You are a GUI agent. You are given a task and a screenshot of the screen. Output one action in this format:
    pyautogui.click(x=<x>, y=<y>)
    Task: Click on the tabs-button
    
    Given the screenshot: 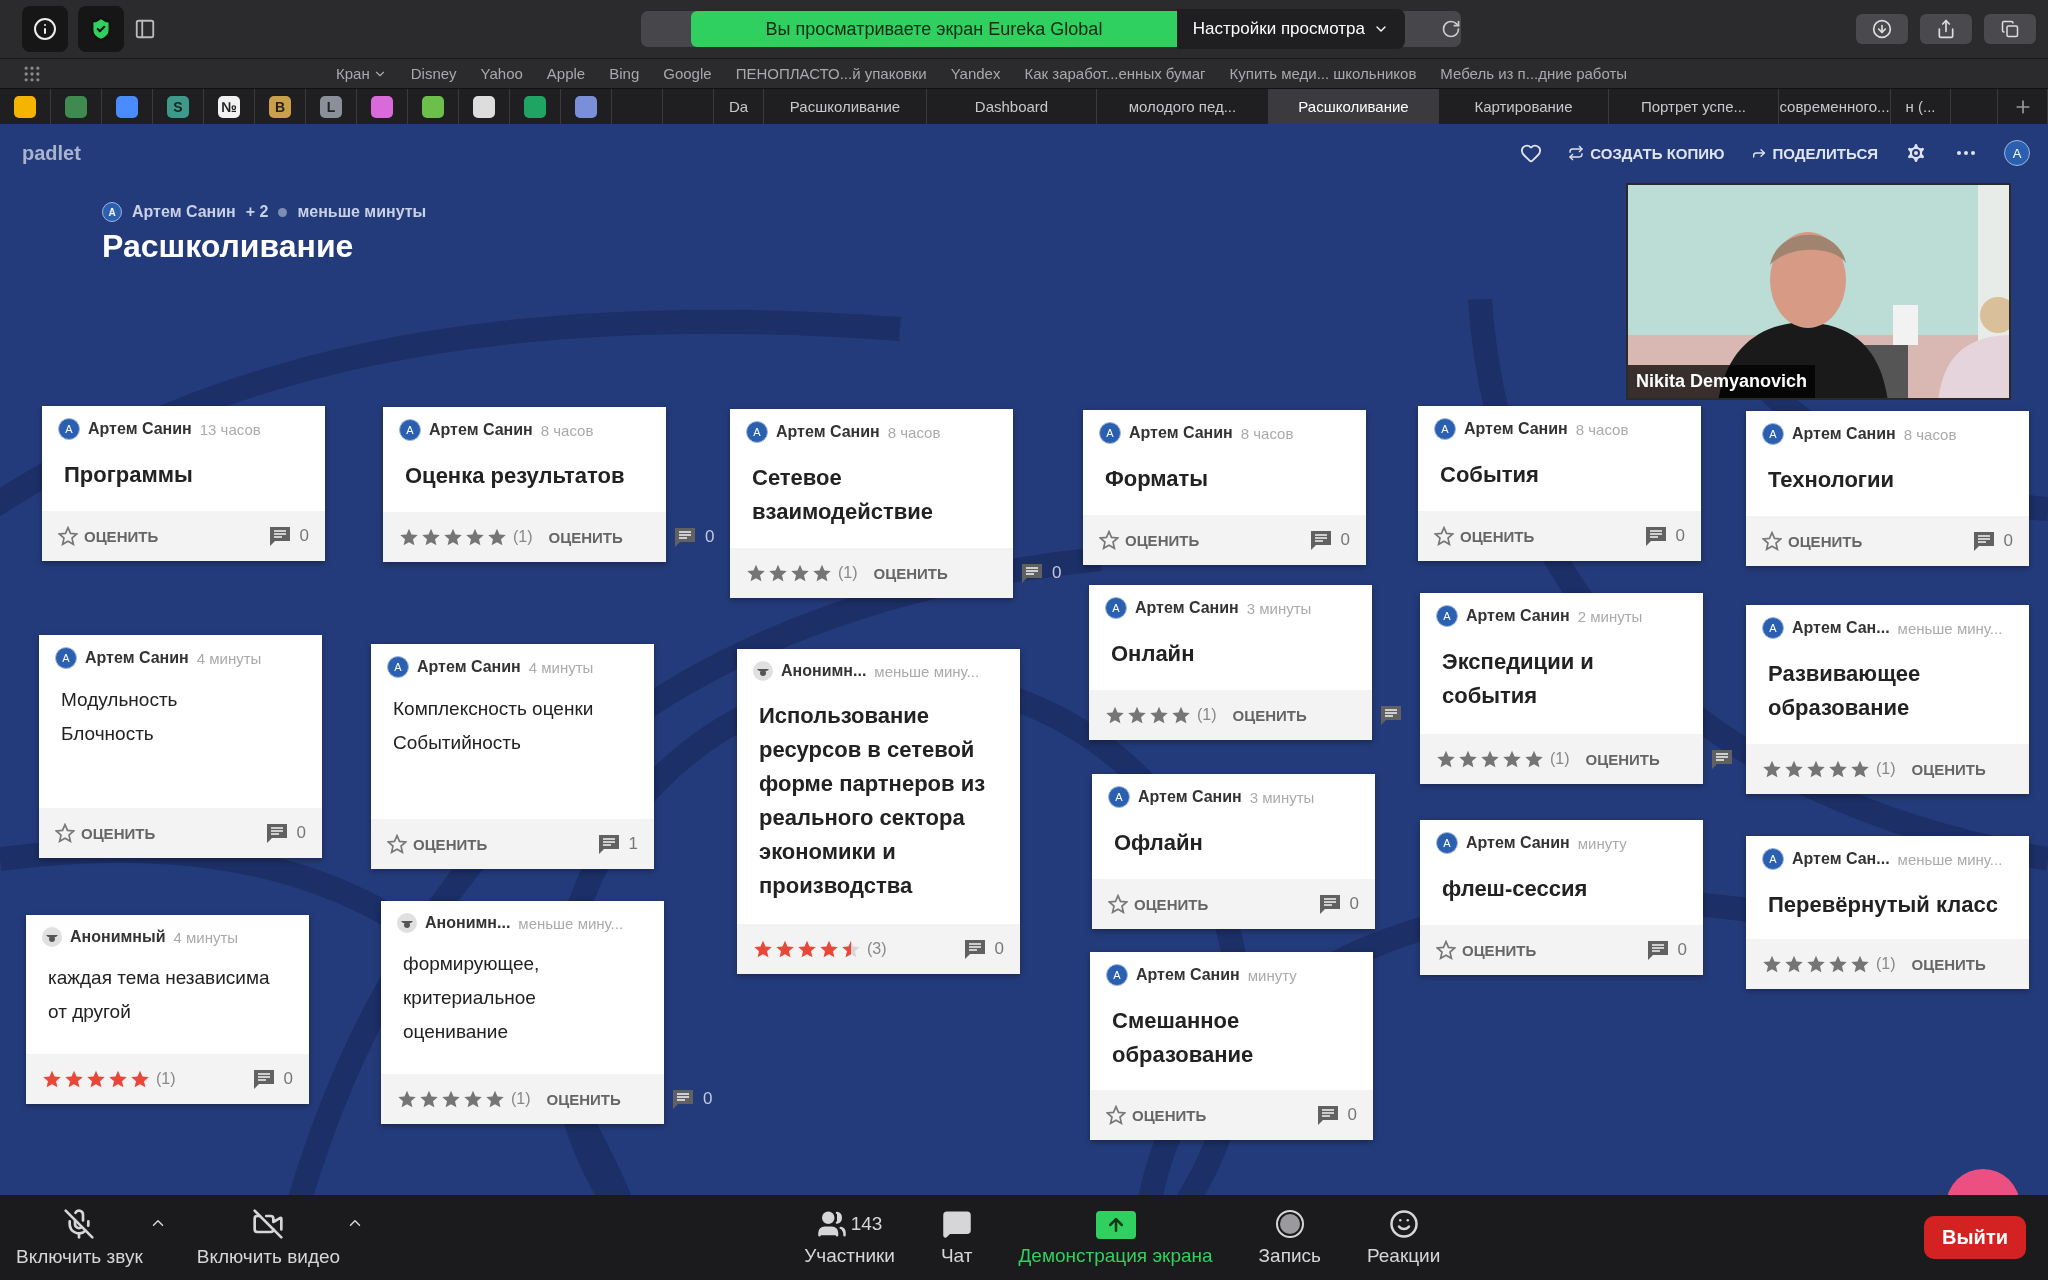 What is the action you would take?
    pyautogui.click(x=2010, y=29)
    